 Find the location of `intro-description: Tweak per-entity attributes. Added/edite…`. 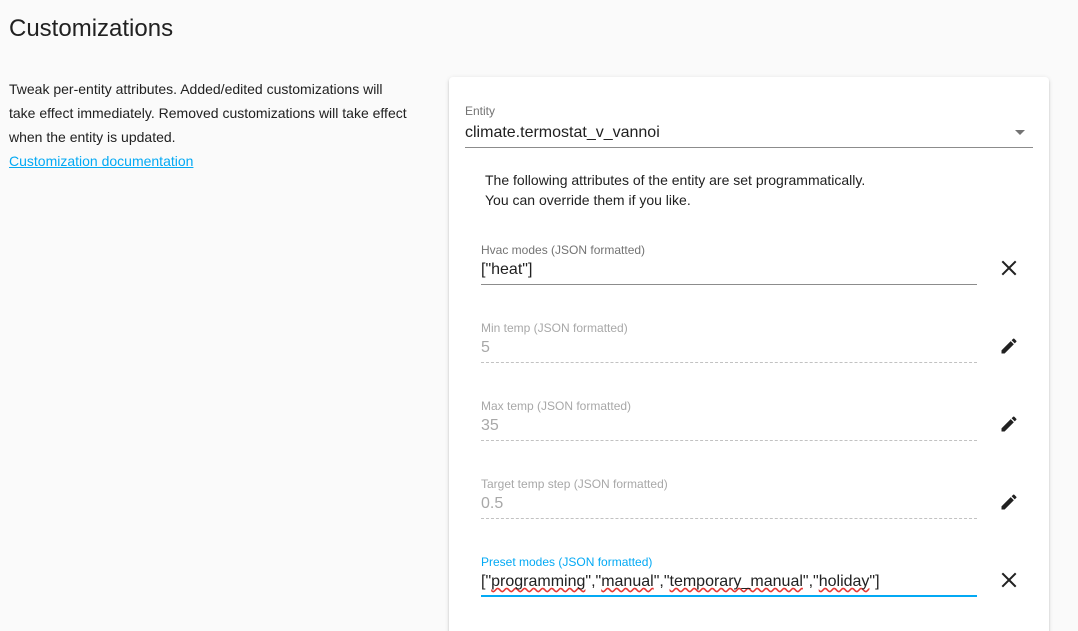

intro-description: Tweak per-entity attributes. Added/edite… is located at coordinates (208, 113).